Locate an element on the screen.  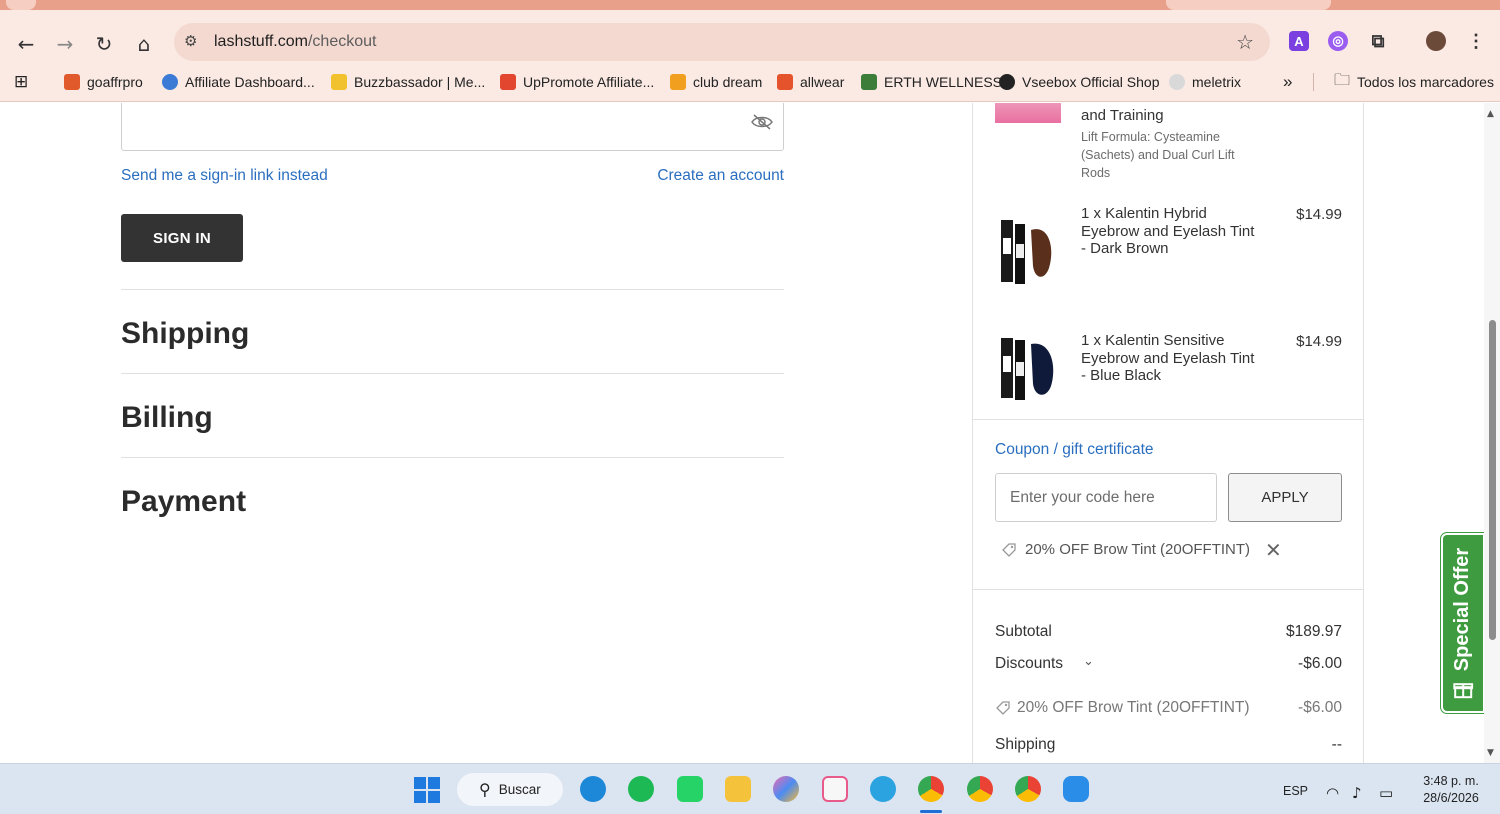
eye-off-icon is located at coordinates (762, 122).